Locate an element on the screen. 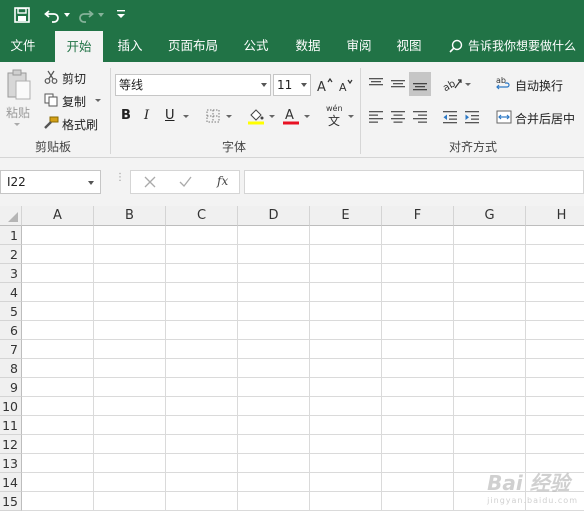 This screenshot has width=584, height=511. name-box: I22 is located at coordinates (50, 182).